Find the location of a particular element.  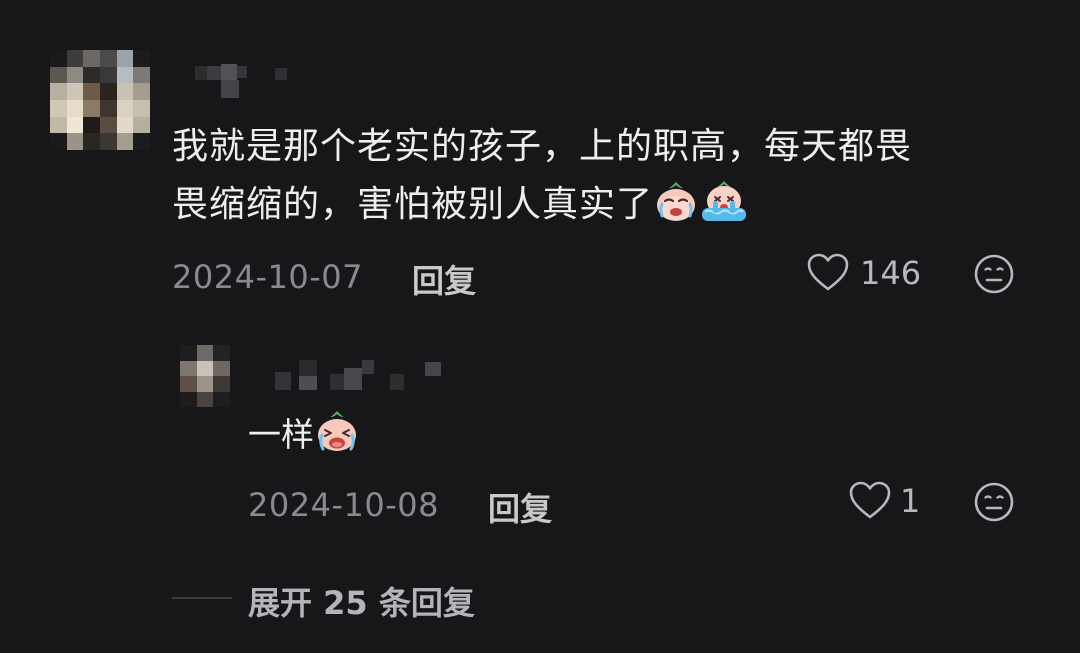

comment-text-line1: 我就是那个老实的孩子，上的职高，每天都畏 is located at coordinates (542, 146).